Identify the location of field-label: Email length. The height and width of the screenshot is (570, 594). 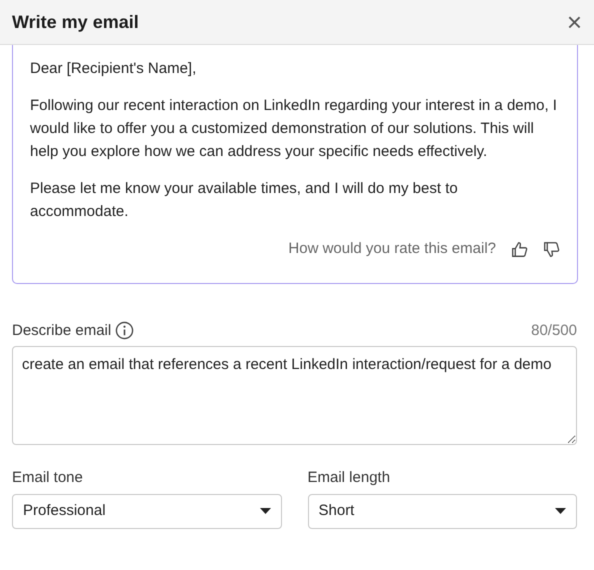
(350, 478).